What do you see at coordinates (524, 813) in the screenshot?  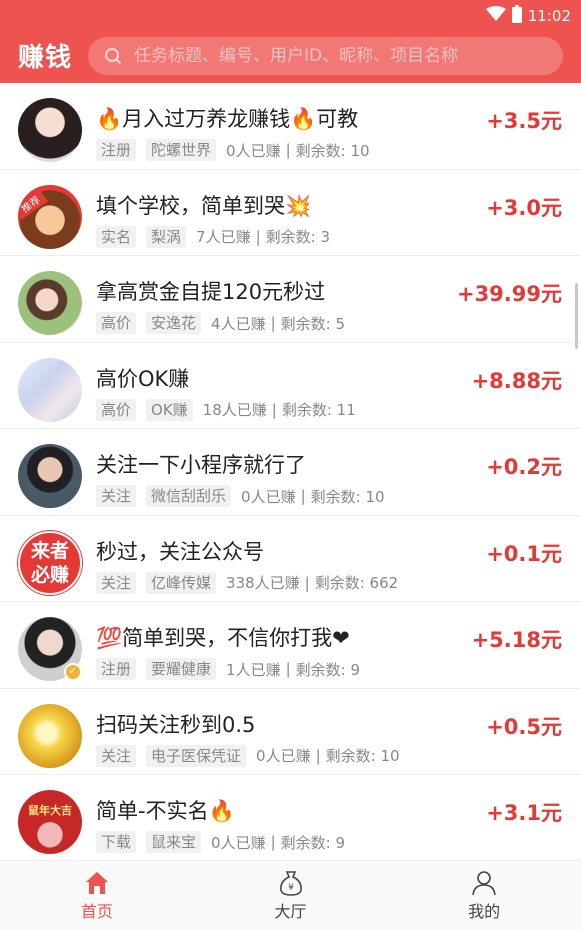 I see `task-reward: +3.1元` at bounding box center [524, 813].